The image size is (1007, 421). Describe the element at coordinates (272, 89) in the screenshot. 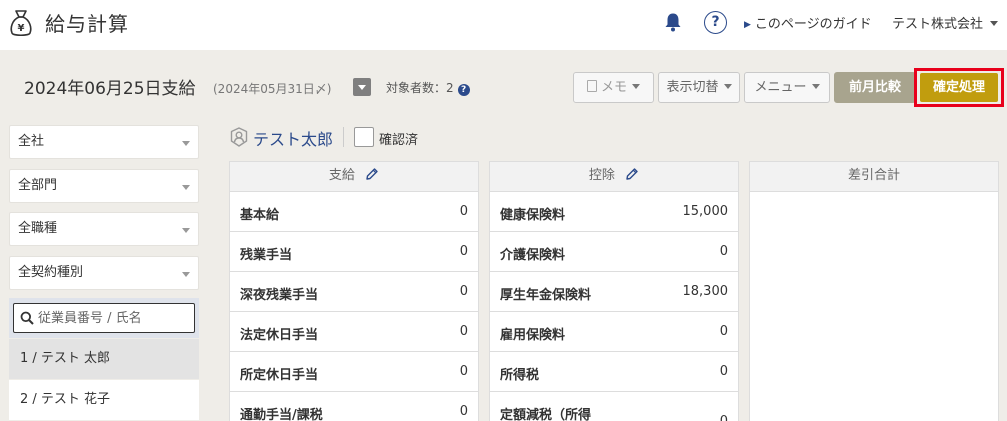

I see `closing-date: (2024年05月31日〆)` at that location.